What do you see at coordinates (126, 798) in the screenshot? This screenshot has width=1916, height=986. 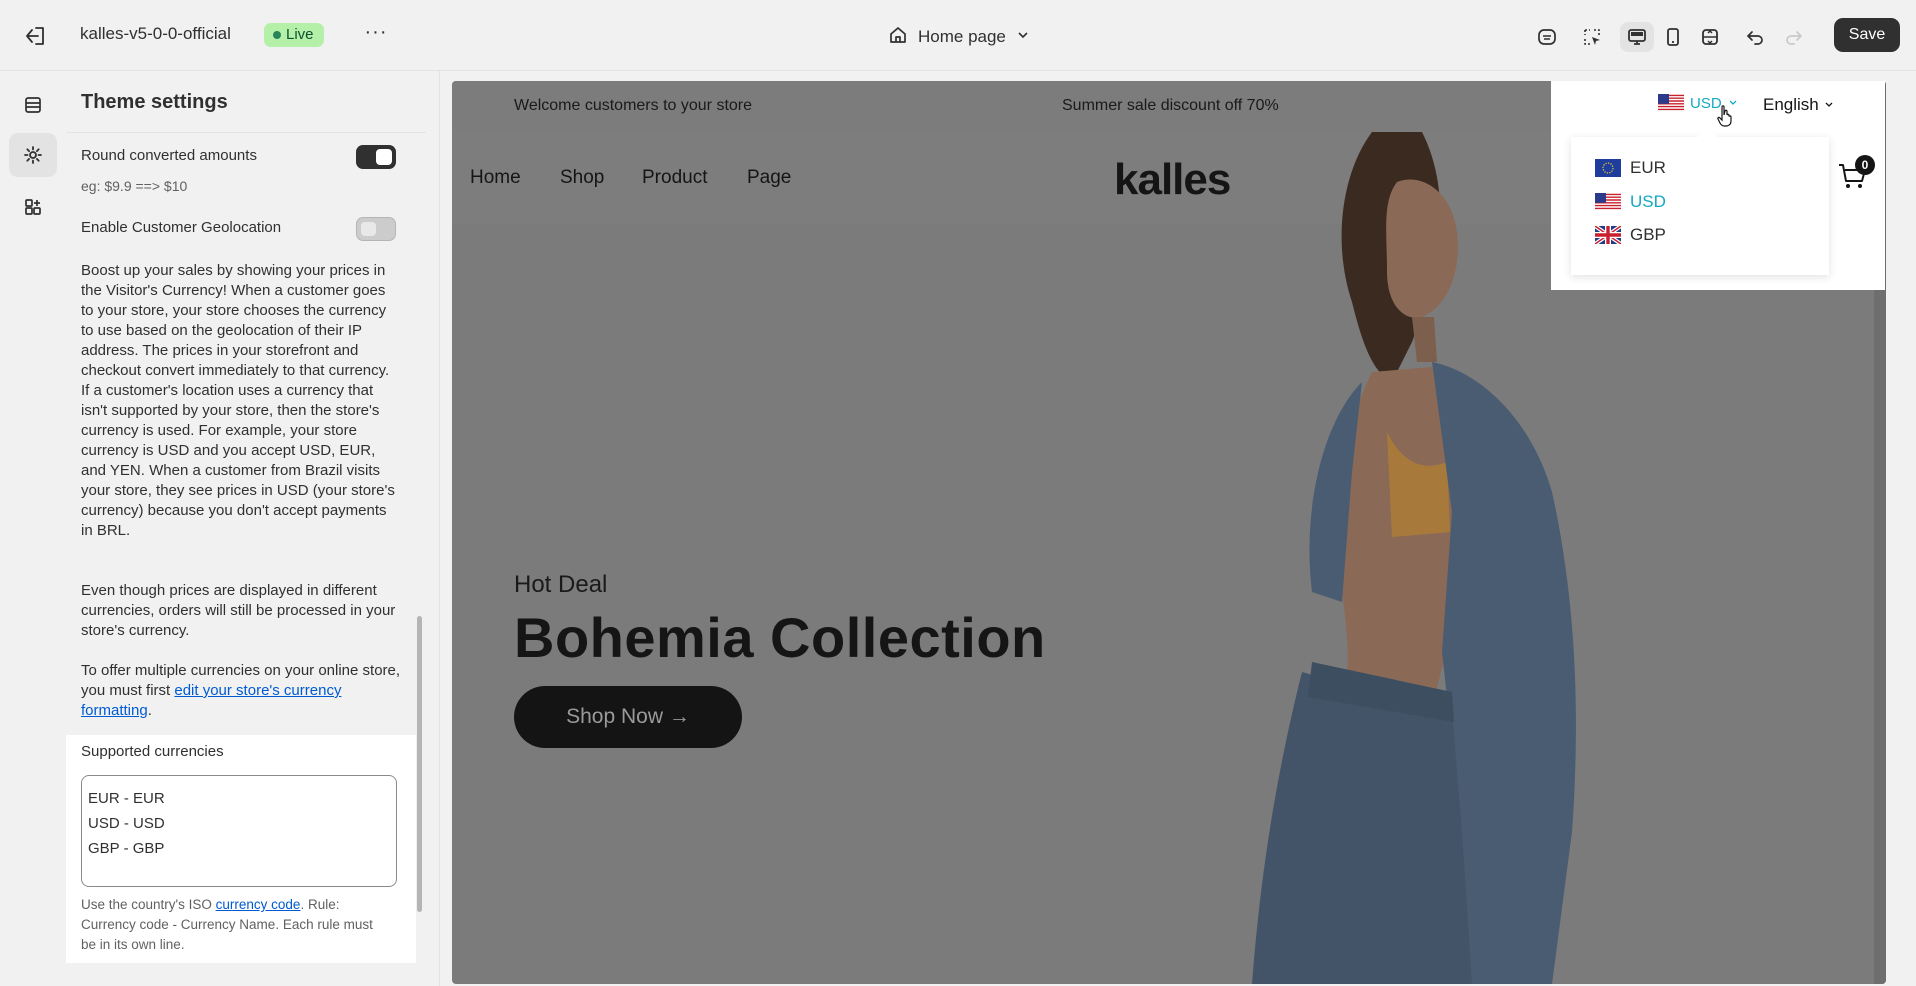 I see `currency-line: EUR - EUR` at bounding box center [126, 798].